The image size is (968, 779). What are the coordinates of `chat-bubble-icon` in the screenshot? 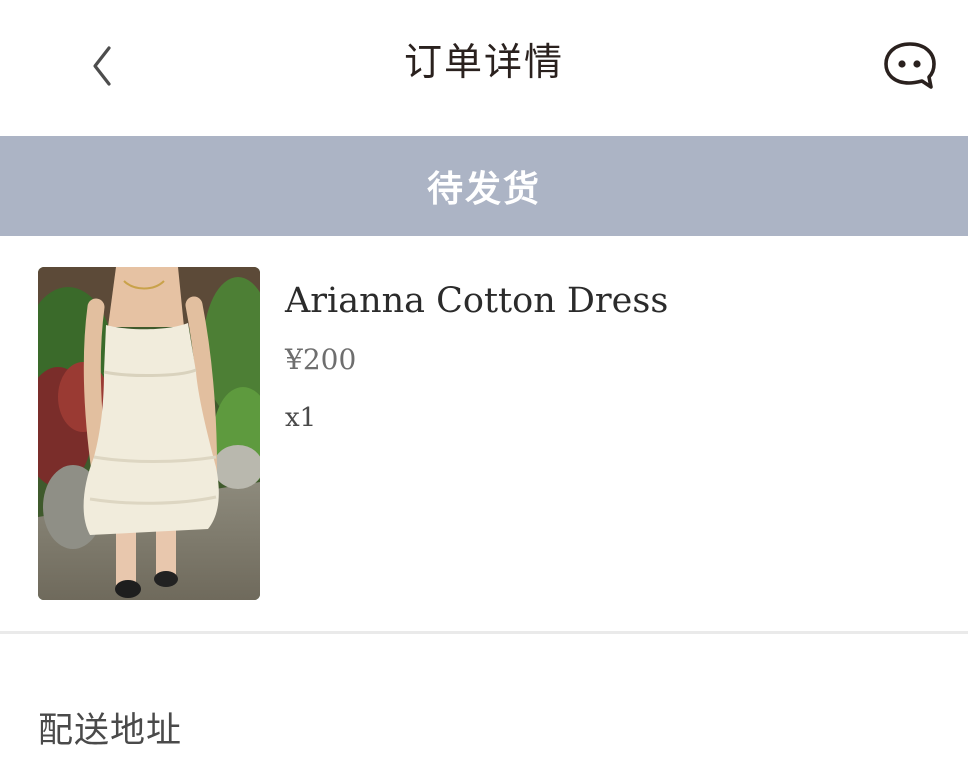 It's located at (910, 65).